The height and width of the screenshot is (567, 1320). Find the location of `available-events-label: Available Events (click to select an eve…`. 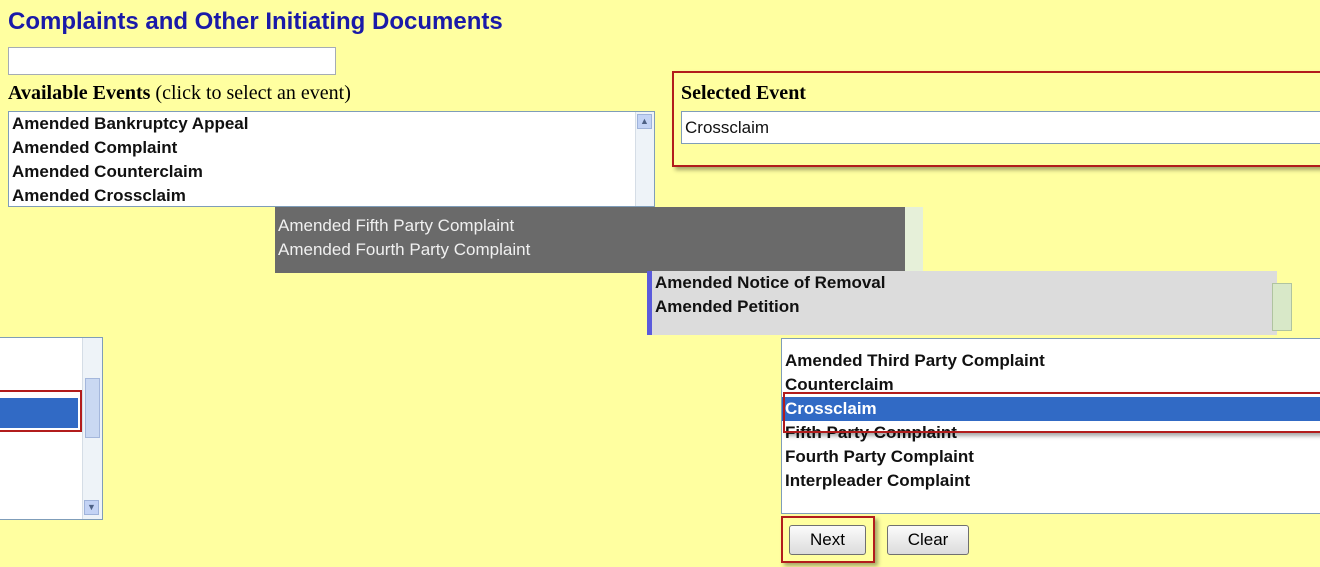

available-events-label: Available Events (click to select an eve… is located at coordinates (179, 93).